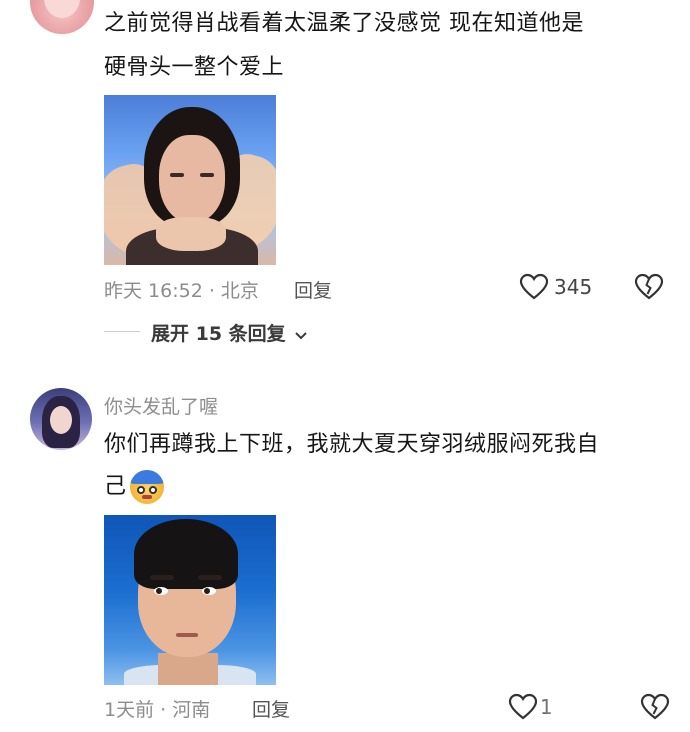 The image size is (690, 732). I want to click on like-count: 345, so click(573, 287).